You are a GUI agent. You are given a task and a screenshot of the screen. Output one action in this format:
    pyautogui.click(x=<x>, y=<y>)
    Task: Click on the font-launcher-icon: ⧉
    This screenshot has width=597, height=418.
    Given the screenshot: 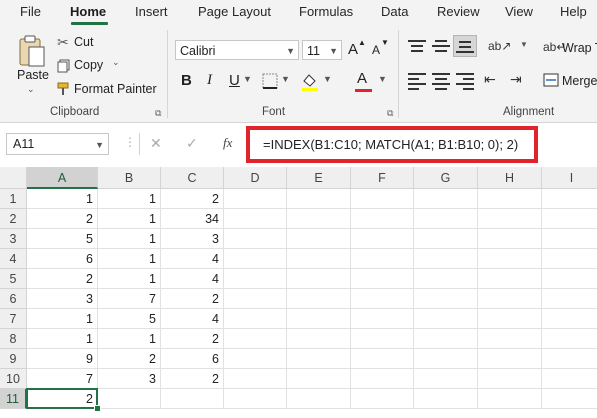 What is the action you would take?
    pyautogui.click(x=390, y=113)
    